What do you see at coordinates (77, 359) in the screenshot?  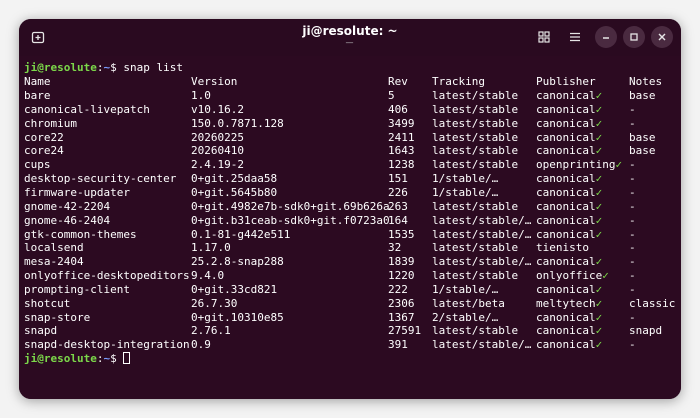 I see `prompt-line: ji@resolute:~$` at bounding box center [77, 359].